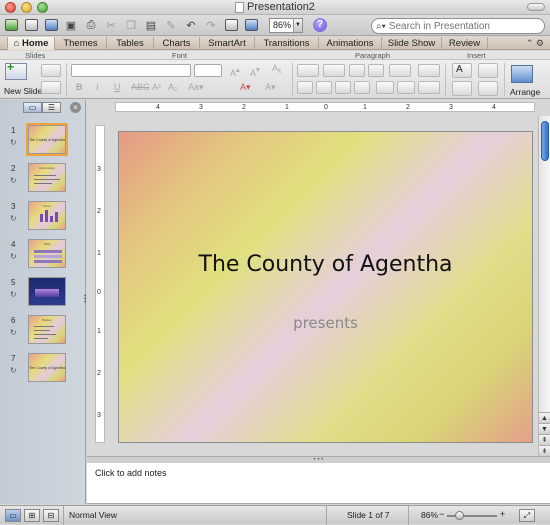 The image size is (550, 525). What do you see at coordinates (47, 177) in the screenshot?
I see `slide-thumbnail: Introduction` at bounding box center [47, 177].